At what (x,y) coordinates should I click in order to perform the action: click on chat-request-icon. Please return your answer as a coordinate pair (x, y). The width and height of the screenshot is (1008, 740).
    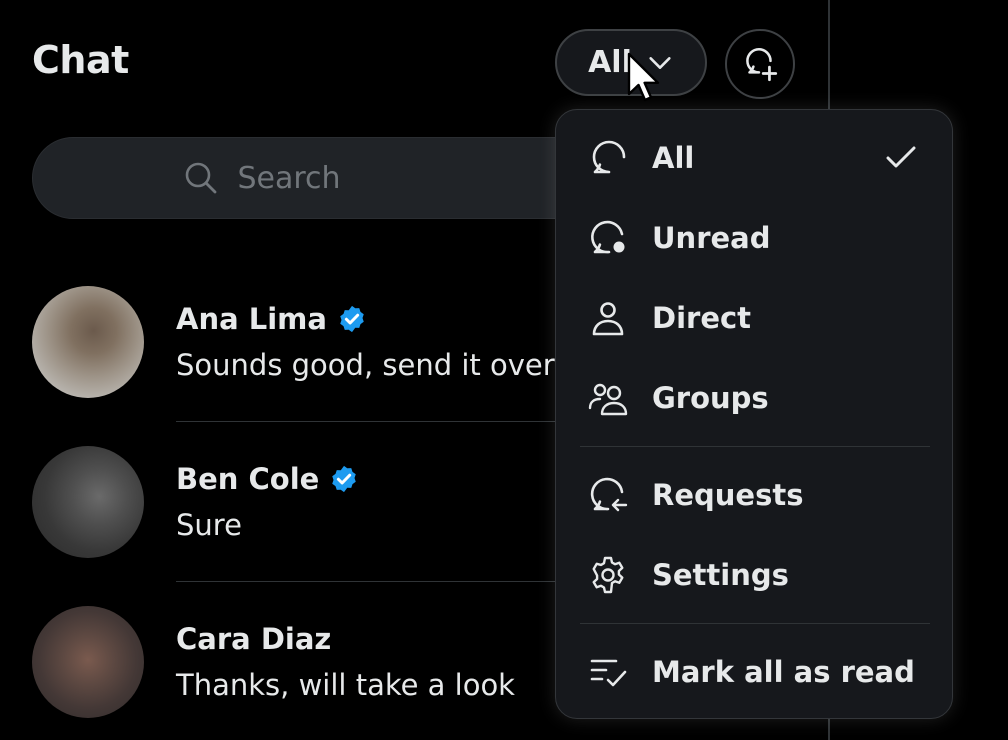
    Looking at the image, I should click on (608, 495).